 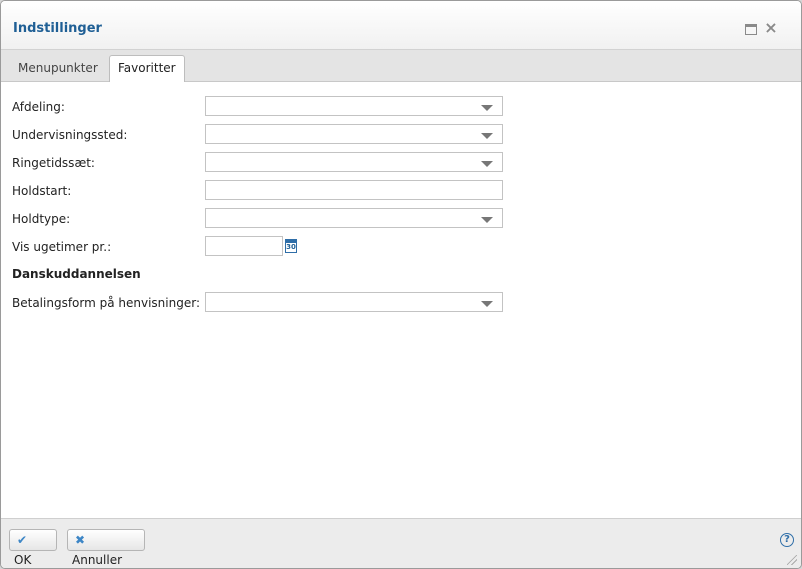 I want to click on undervisningssted-select, so click(x=354, y=134).